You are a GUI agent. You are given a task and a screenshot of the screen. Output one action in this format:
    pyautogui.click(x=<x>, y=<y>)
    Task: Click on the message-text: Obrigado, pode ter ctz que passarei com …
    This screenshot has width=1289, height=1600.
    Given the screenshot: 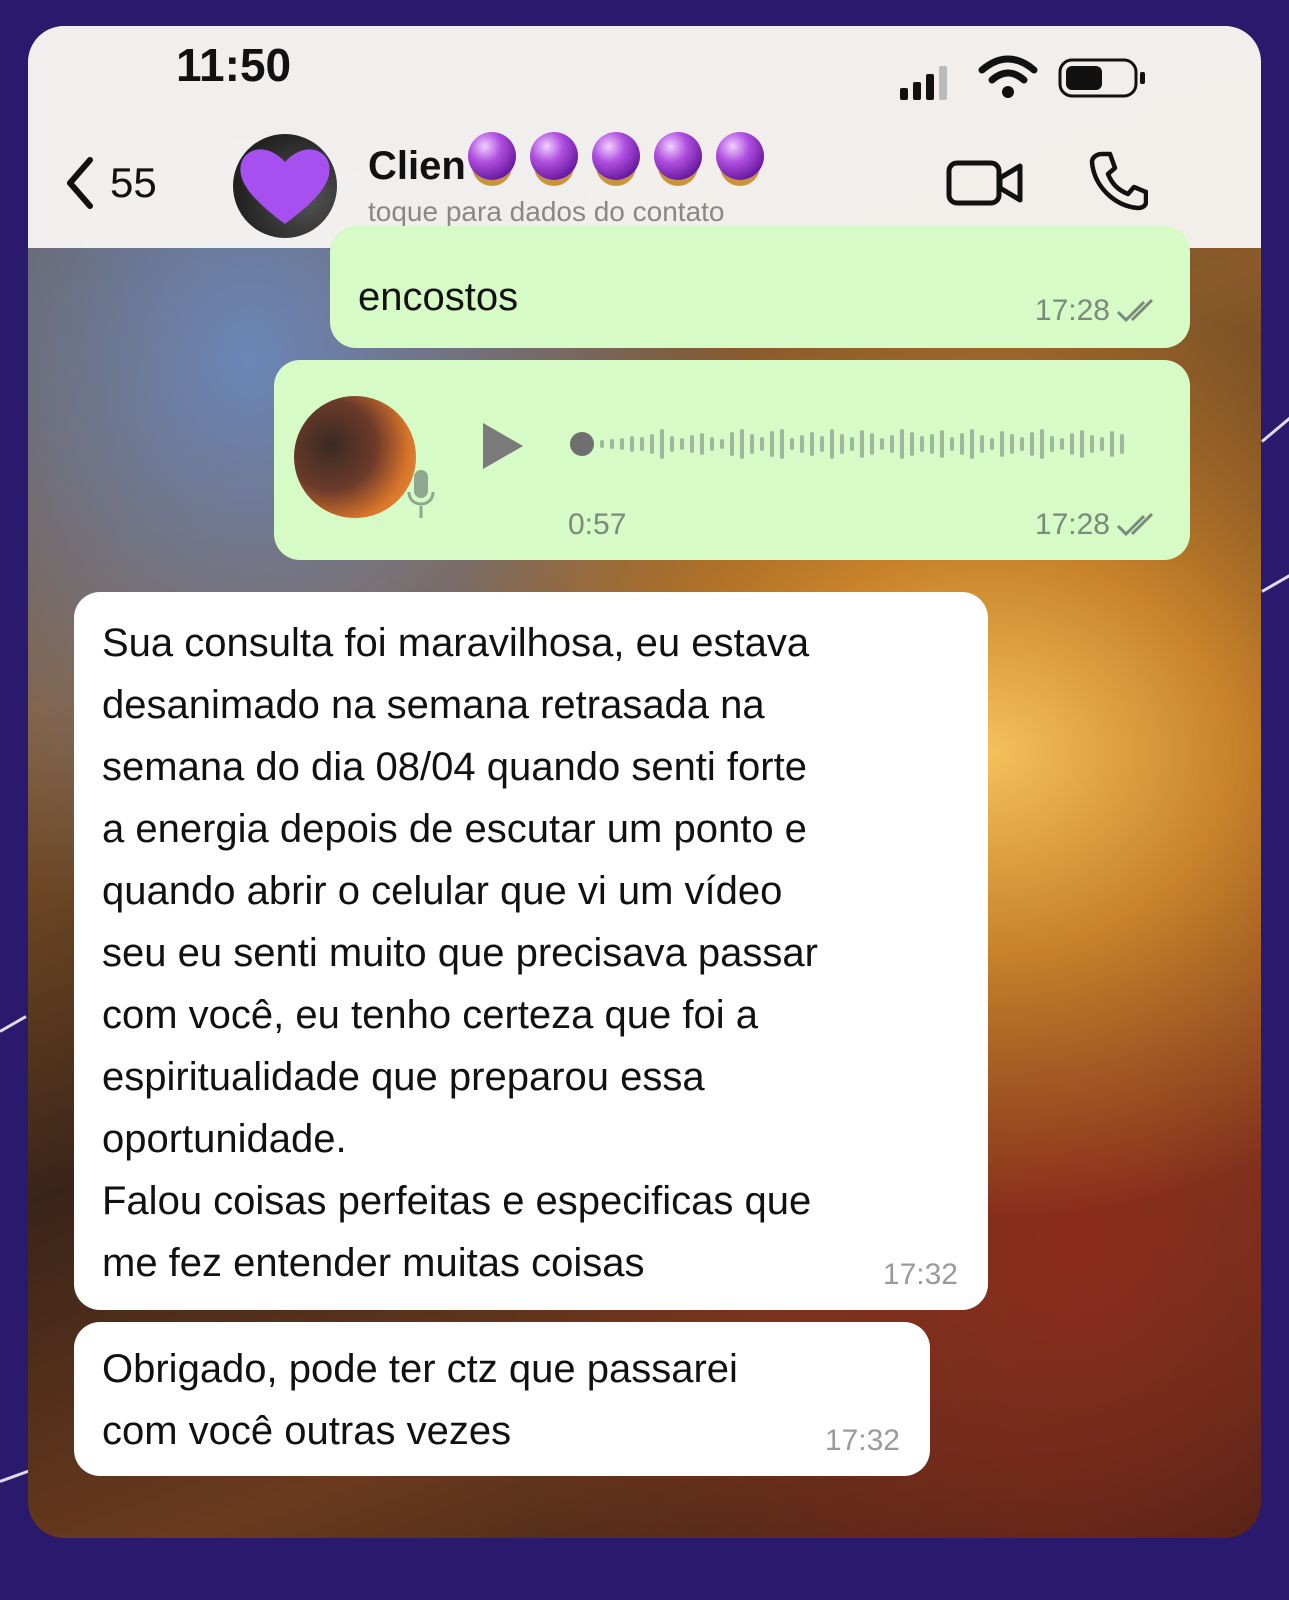 What is the action you would take?
    pyautogui.click(x=420, y=1400)
    